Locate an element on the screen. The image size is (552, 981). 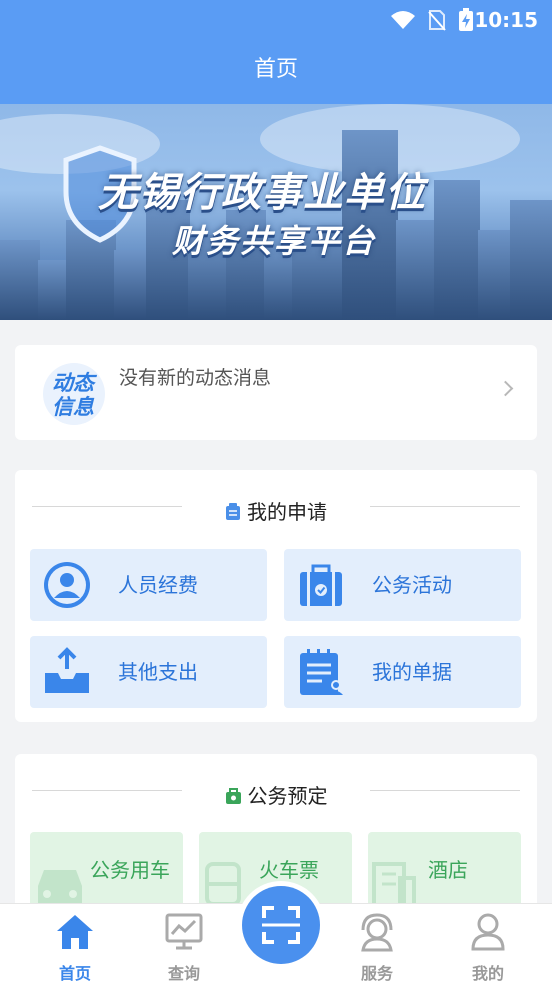
tile-label: 公务用车 is located at coordinates (130, 870).